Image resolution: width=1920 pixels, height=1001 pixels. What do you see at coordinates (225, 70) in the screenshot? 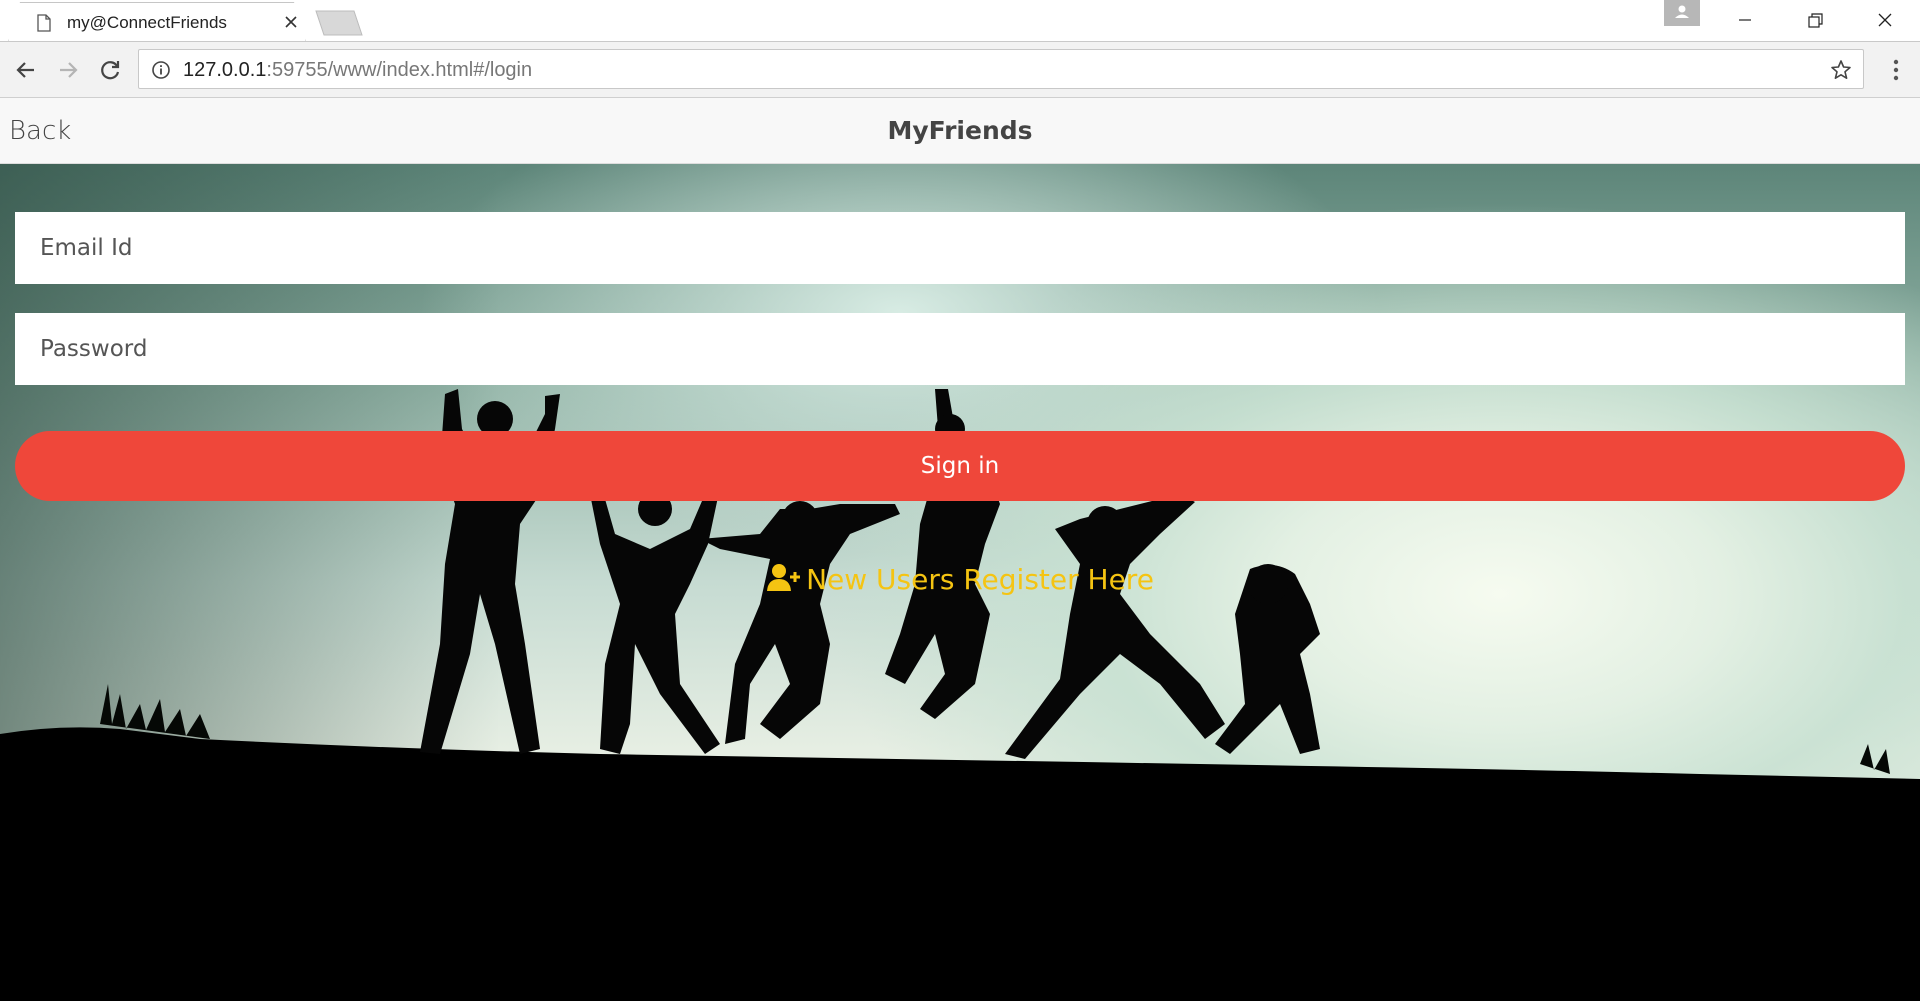
I see `url-host: 127.0.0.1` at bounding box center [225, 70].